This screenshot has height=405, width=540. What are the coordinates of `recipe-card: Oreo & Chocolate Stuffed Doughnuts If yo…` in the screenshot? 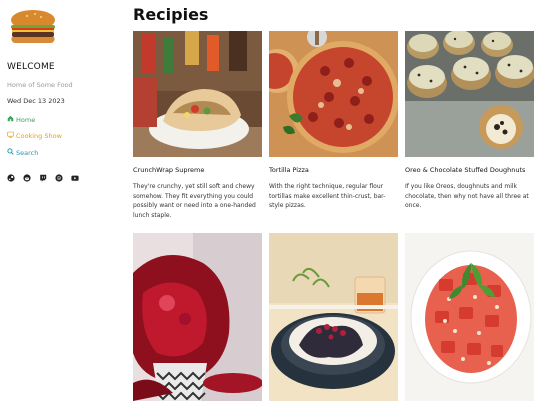 It's located at (469, 121).